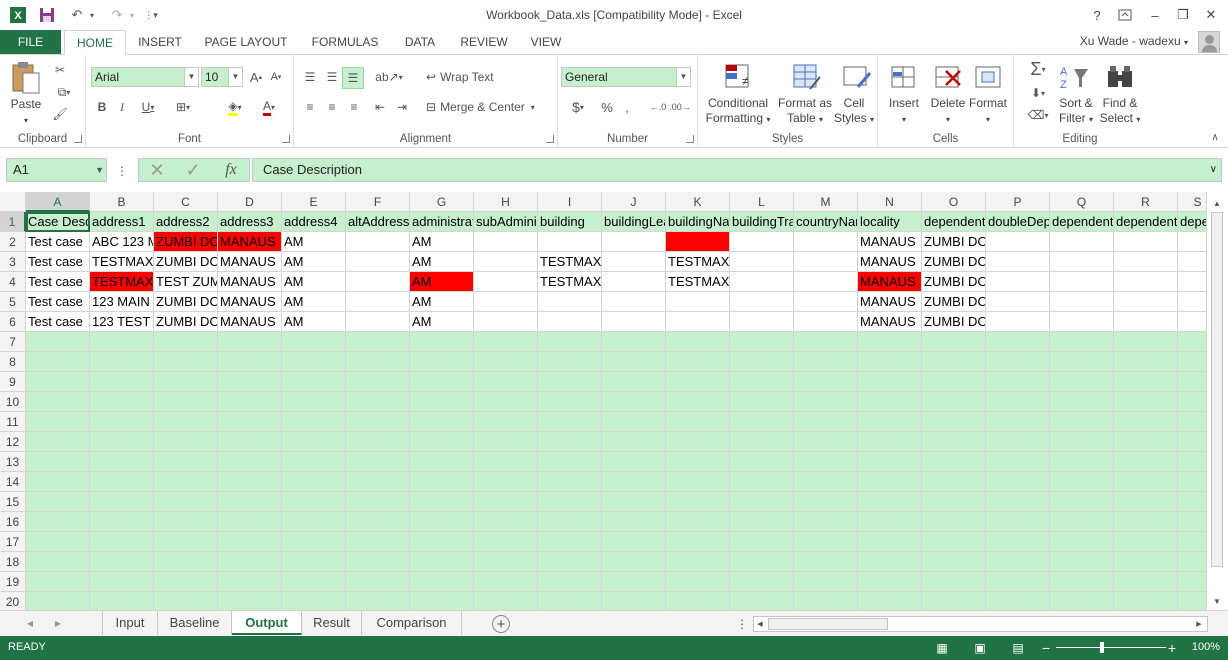 This screenshot has height=660, width=1228. What do you see at coordinates (195, 623) in the screenshot?
I see `sheet-tab-baseline: Baseline` at bounding box center [195, 623].